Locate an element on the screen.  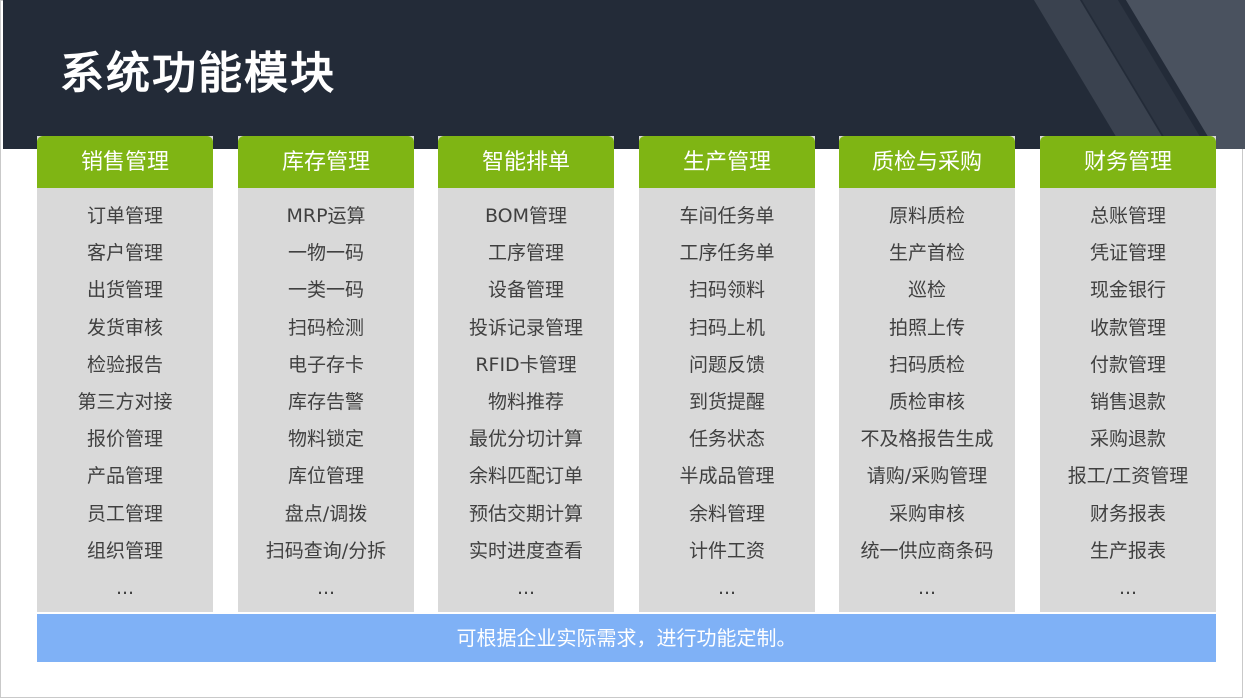
module-item: 物料推荐 is located at coordinates (525, 401).